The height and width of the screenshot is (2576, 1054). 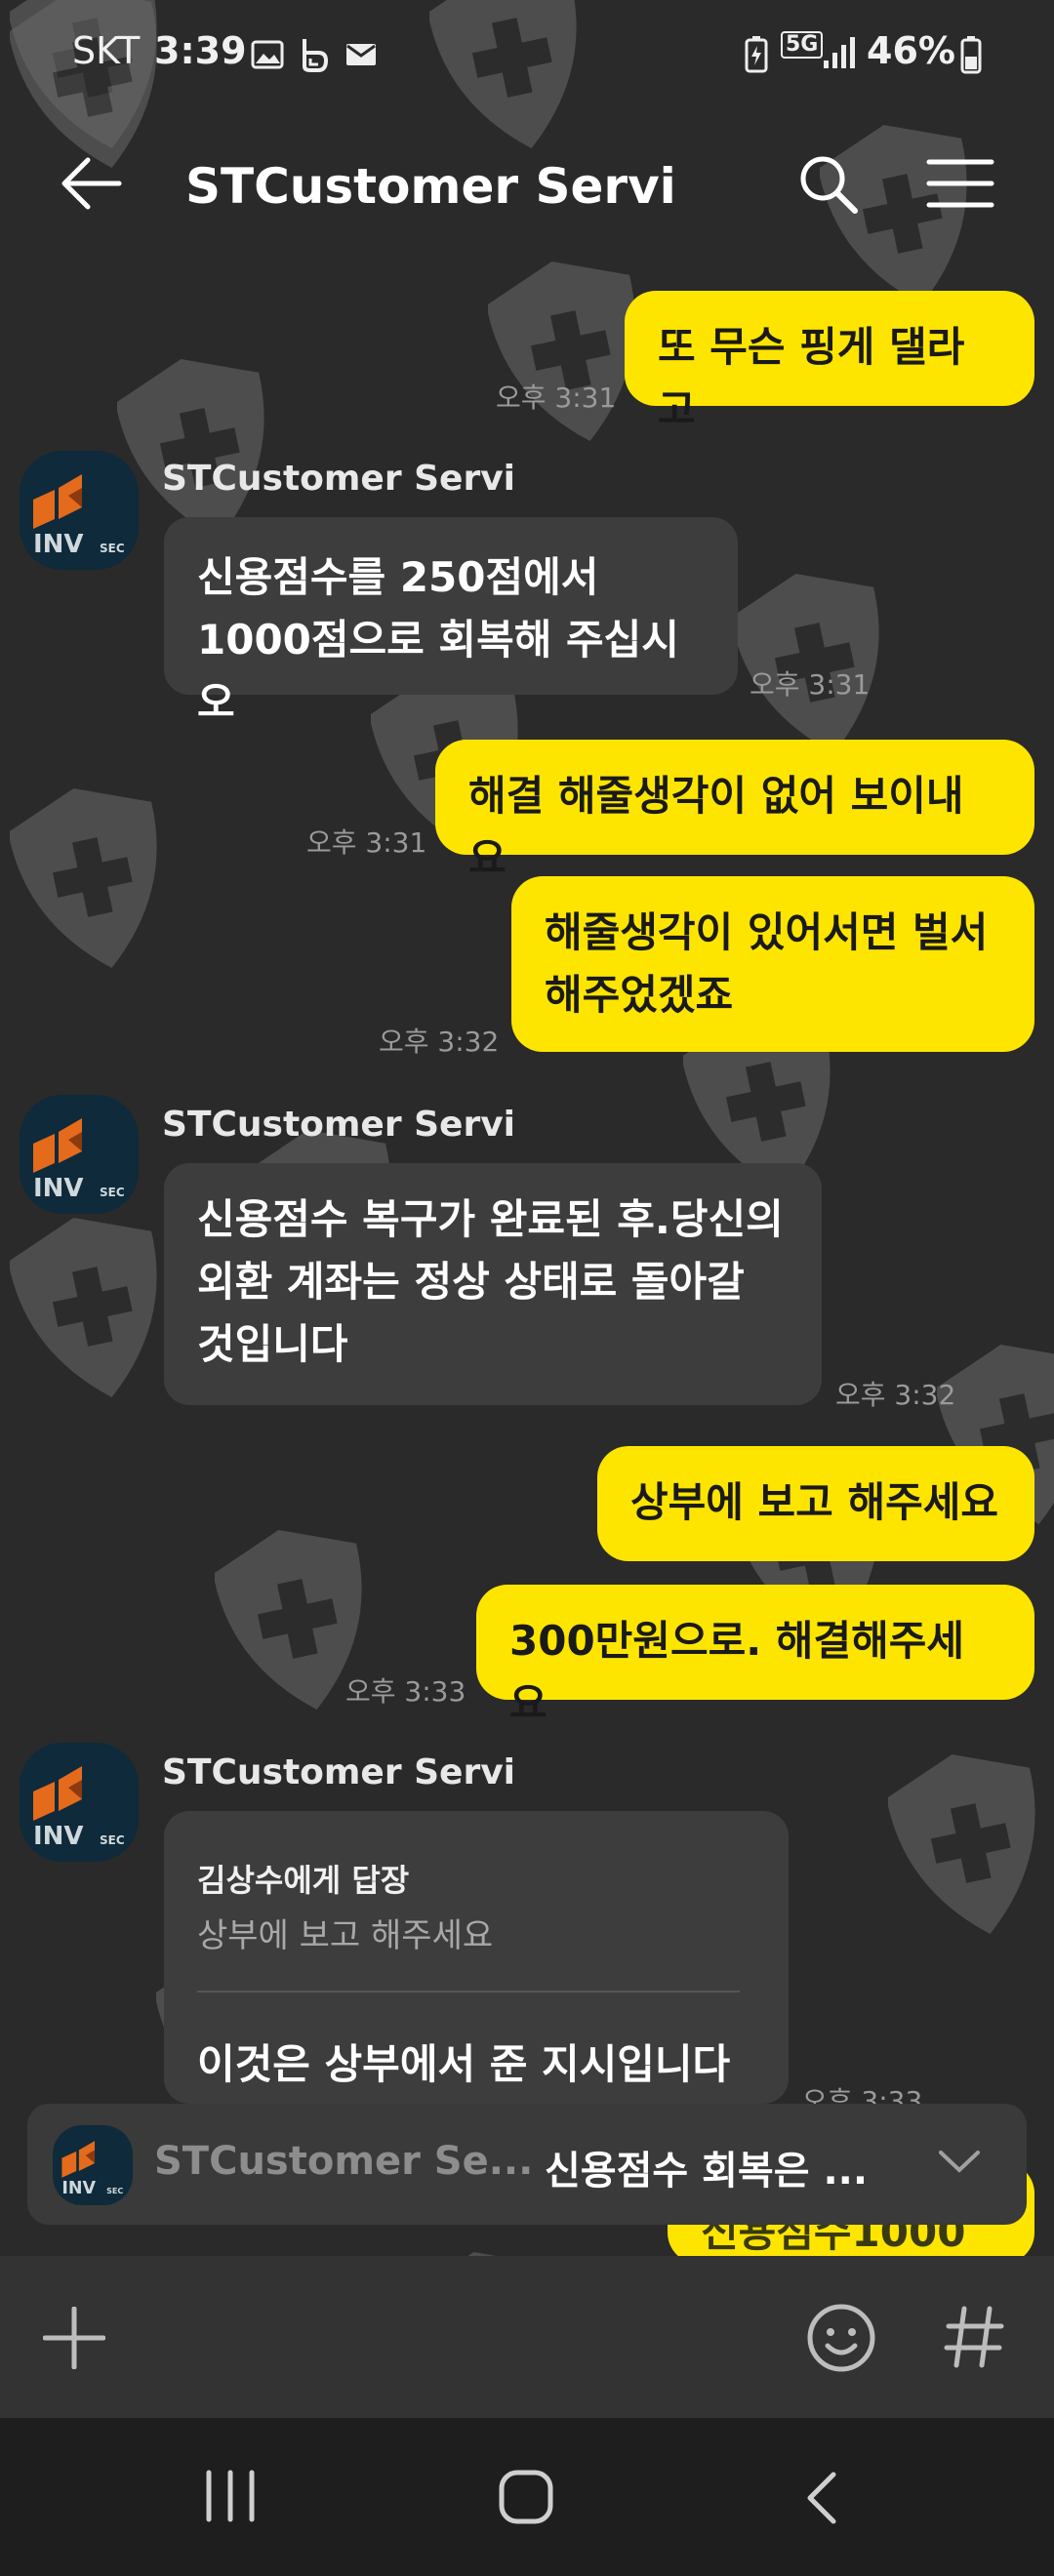 I want to click on mail-icon, so click(x=361, y=56).